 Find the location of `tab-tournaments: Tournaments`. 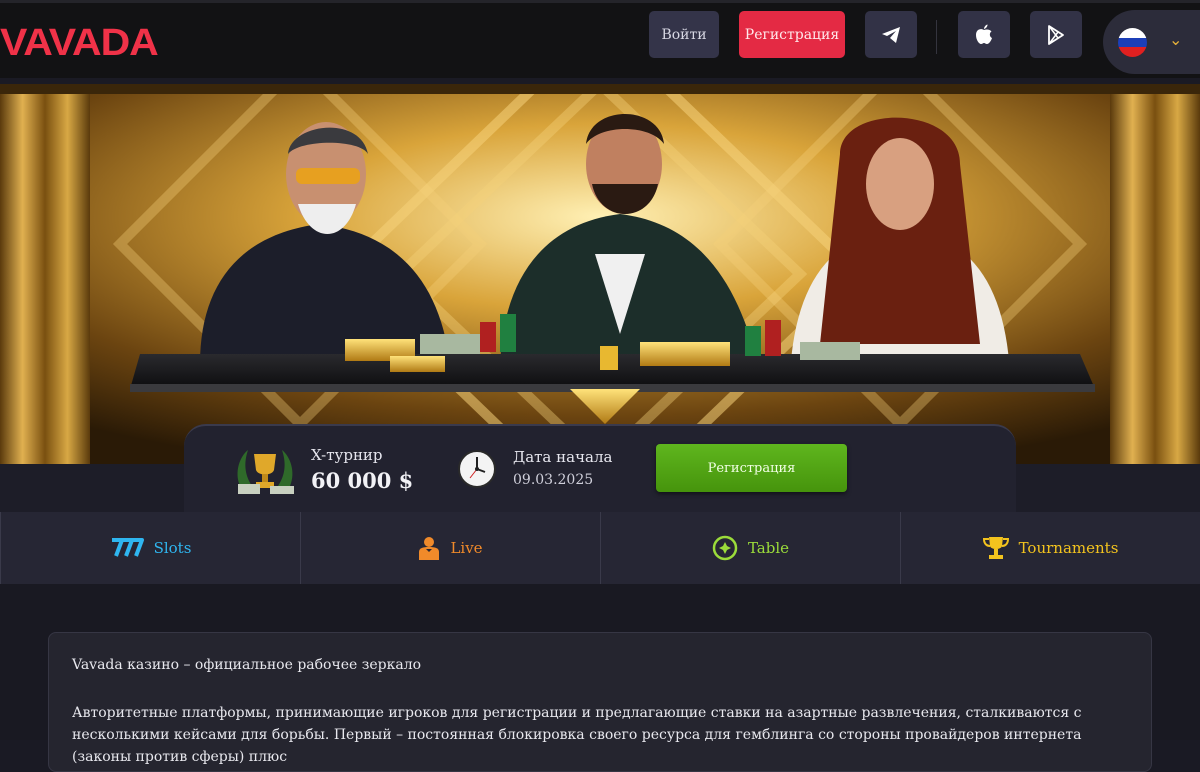

tab-tournaments: Tournaments is located at coordinates (1050, 548).